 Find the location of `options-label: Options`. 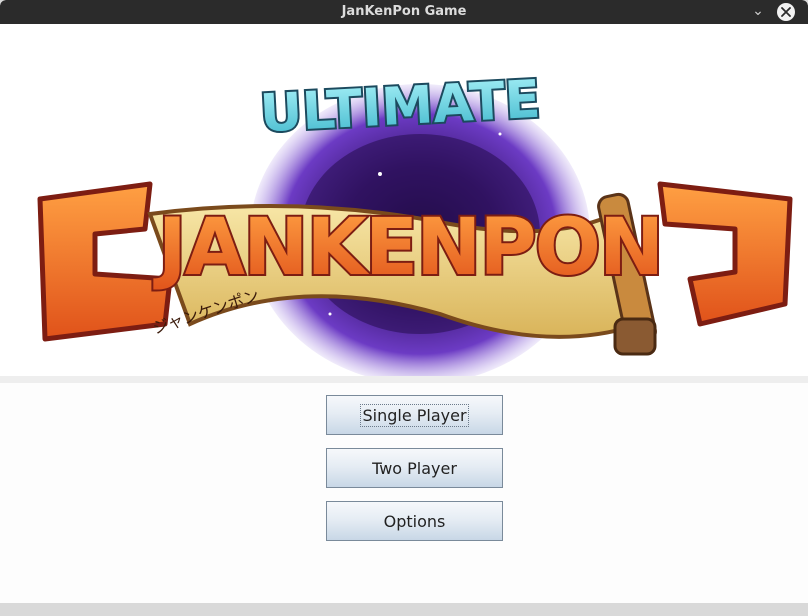

options-label: Options is located at coordinates (414, 521).